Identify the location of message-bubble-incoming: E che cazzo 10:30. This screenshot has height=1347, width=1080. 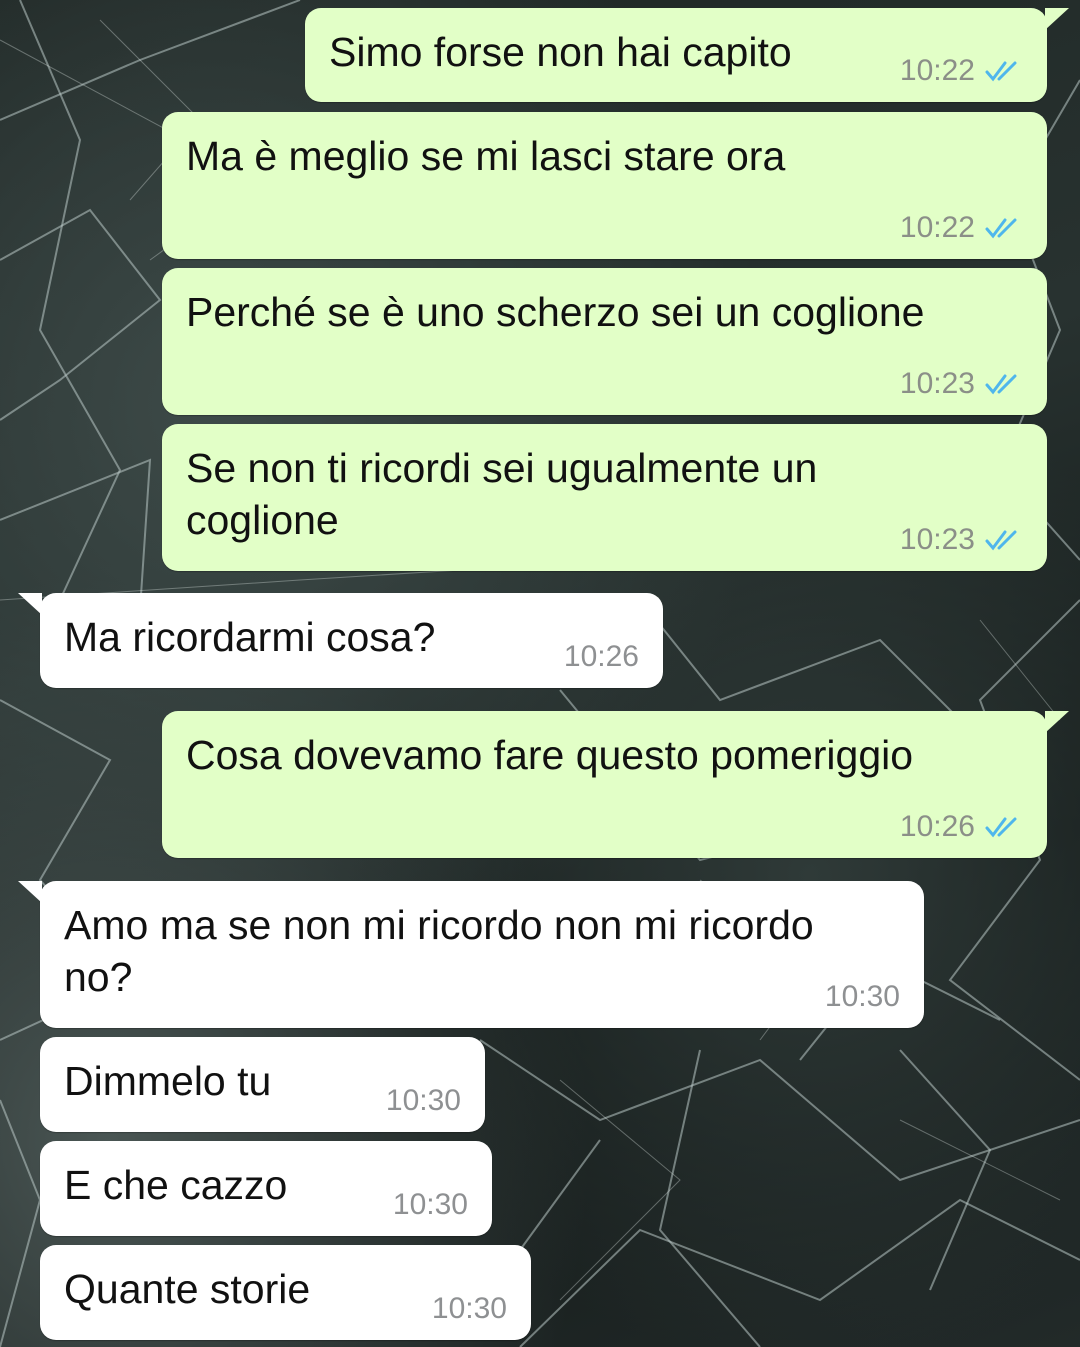
(266, 1188).